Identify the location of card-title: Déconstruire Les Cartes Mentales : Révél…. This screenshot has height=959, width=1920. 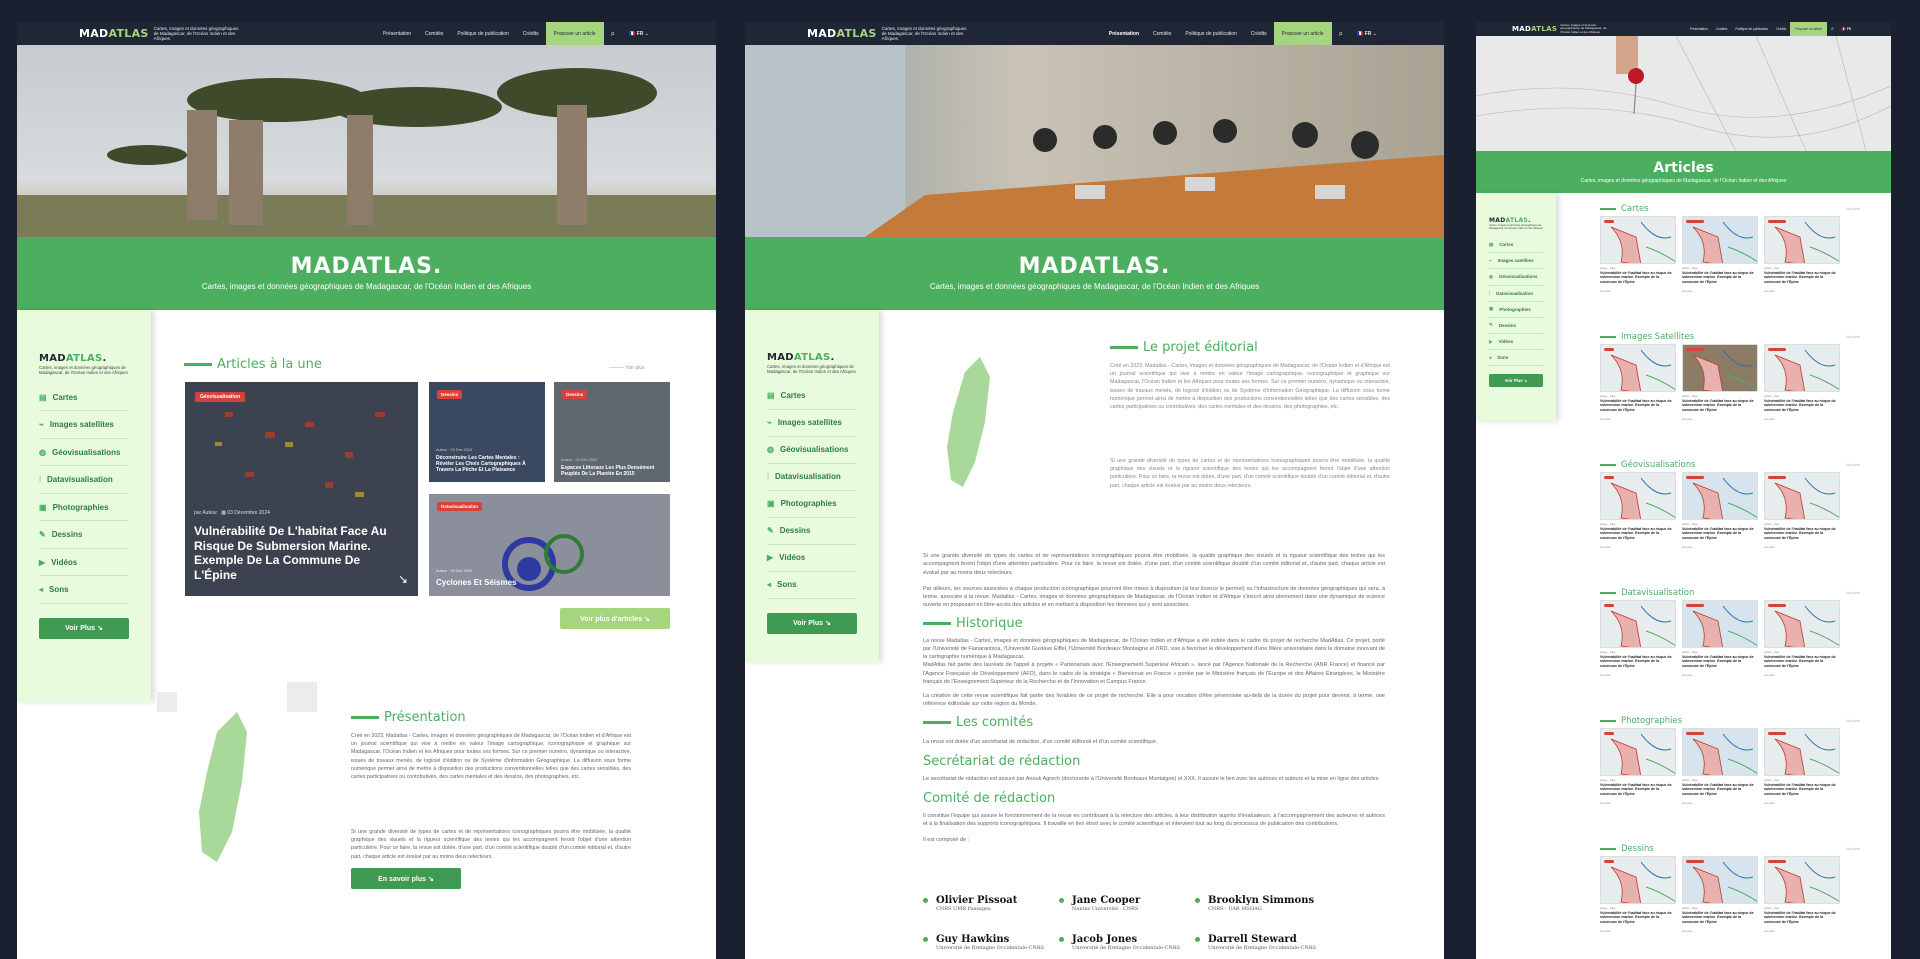
(486, 464).